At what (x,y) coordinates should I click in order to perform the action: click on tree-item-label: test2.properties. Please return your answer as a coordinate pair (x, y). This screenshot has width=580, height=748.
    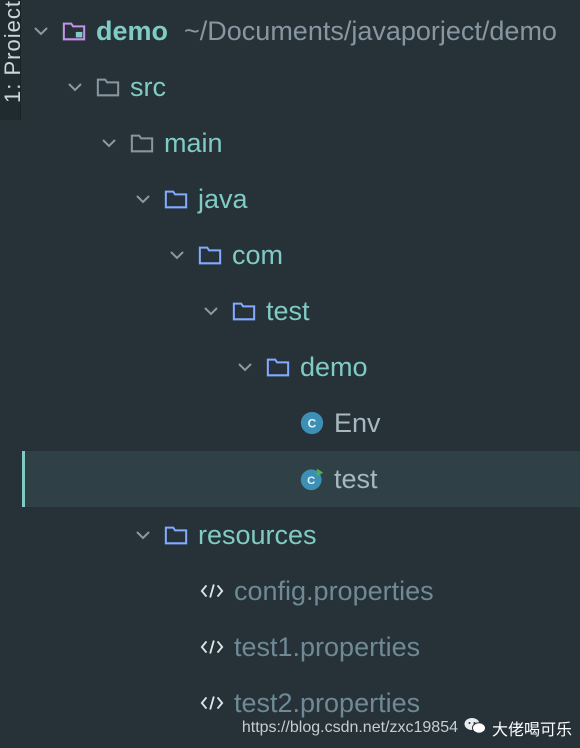
    Looking at the image, I should click on (327, 702).